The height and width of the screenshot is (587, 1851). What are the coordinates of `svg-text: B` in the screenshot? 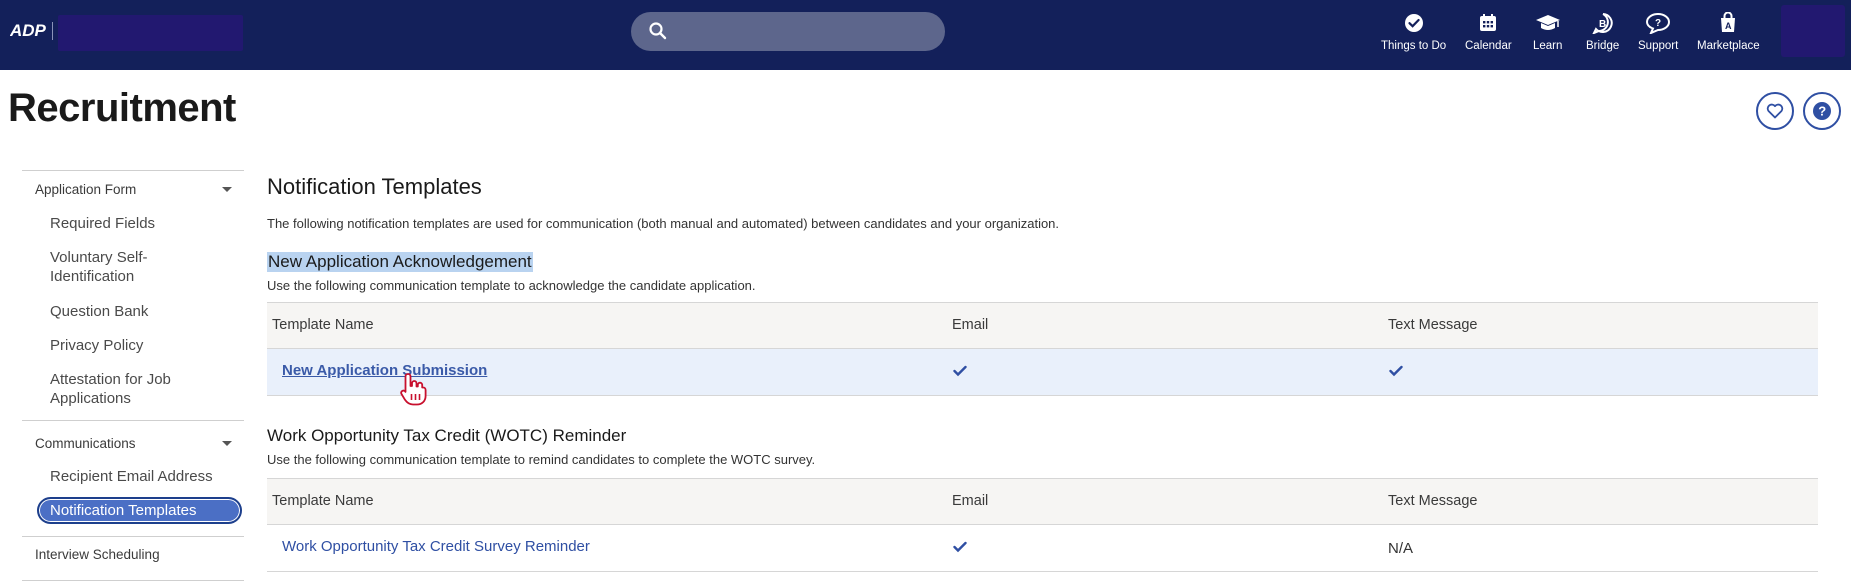 It's located at (1602, 24).